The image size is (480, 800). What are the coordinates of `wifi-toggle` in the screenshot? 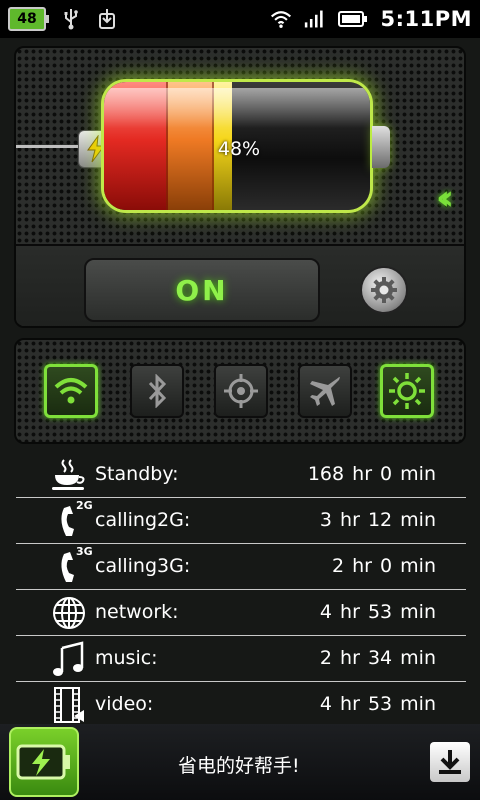 It's located at (71, 391).